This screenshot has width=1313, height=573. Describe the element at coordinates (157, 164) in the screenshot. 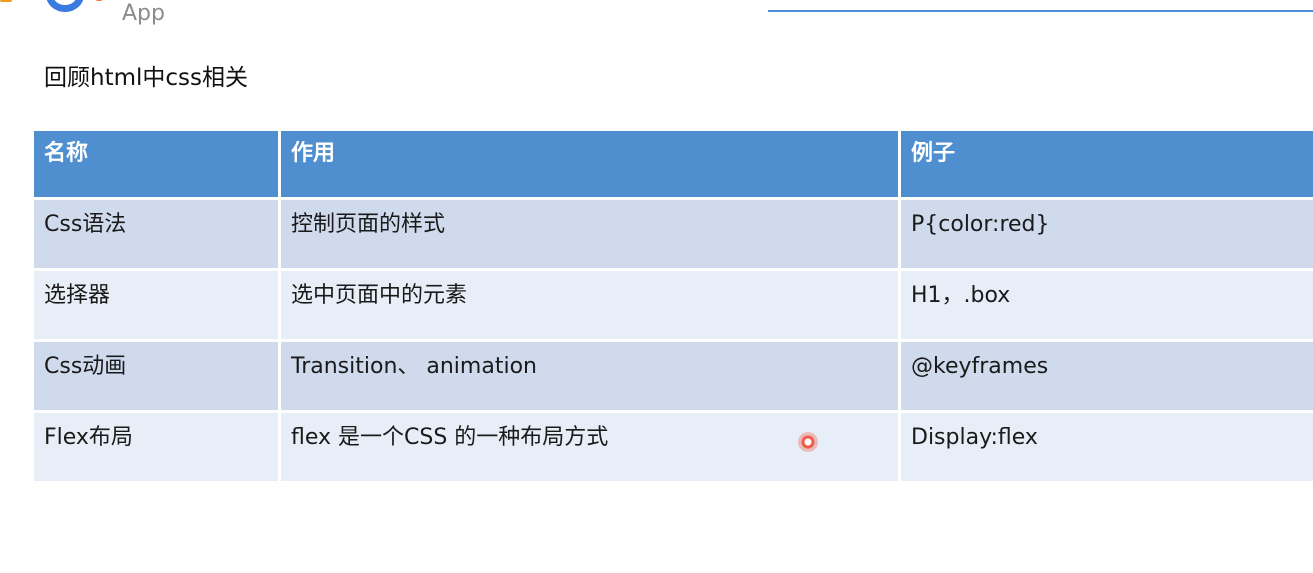

I see `table-header-name: 名称` at that location.